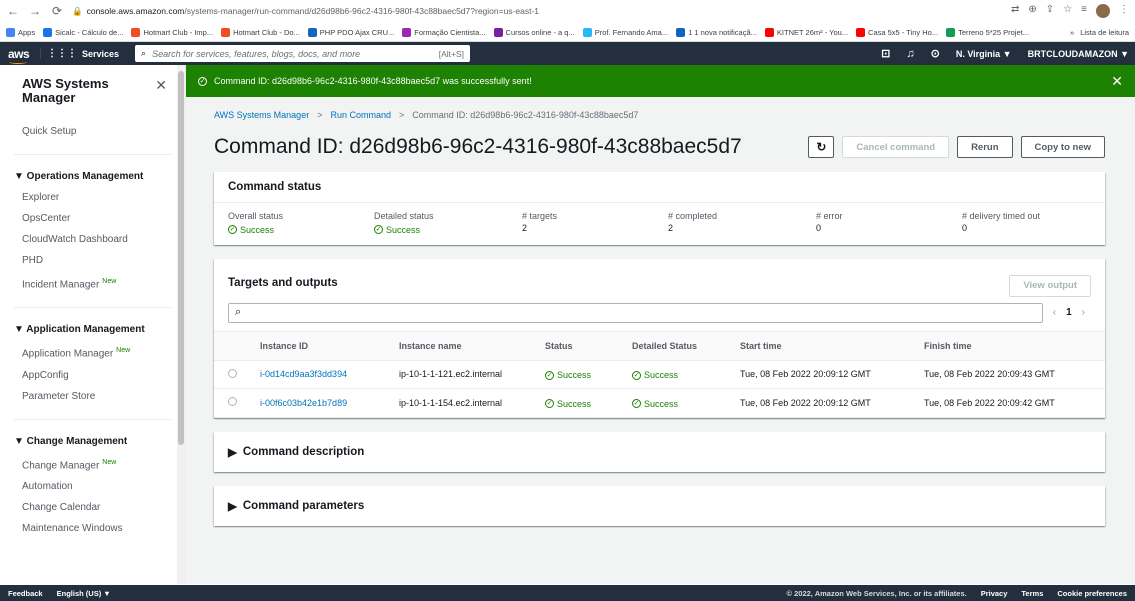  What do you see at coordinates (984, 54) in the screenshot?
I see `region-selector: N. Virginia ▼` at bounding box center [984, 54].